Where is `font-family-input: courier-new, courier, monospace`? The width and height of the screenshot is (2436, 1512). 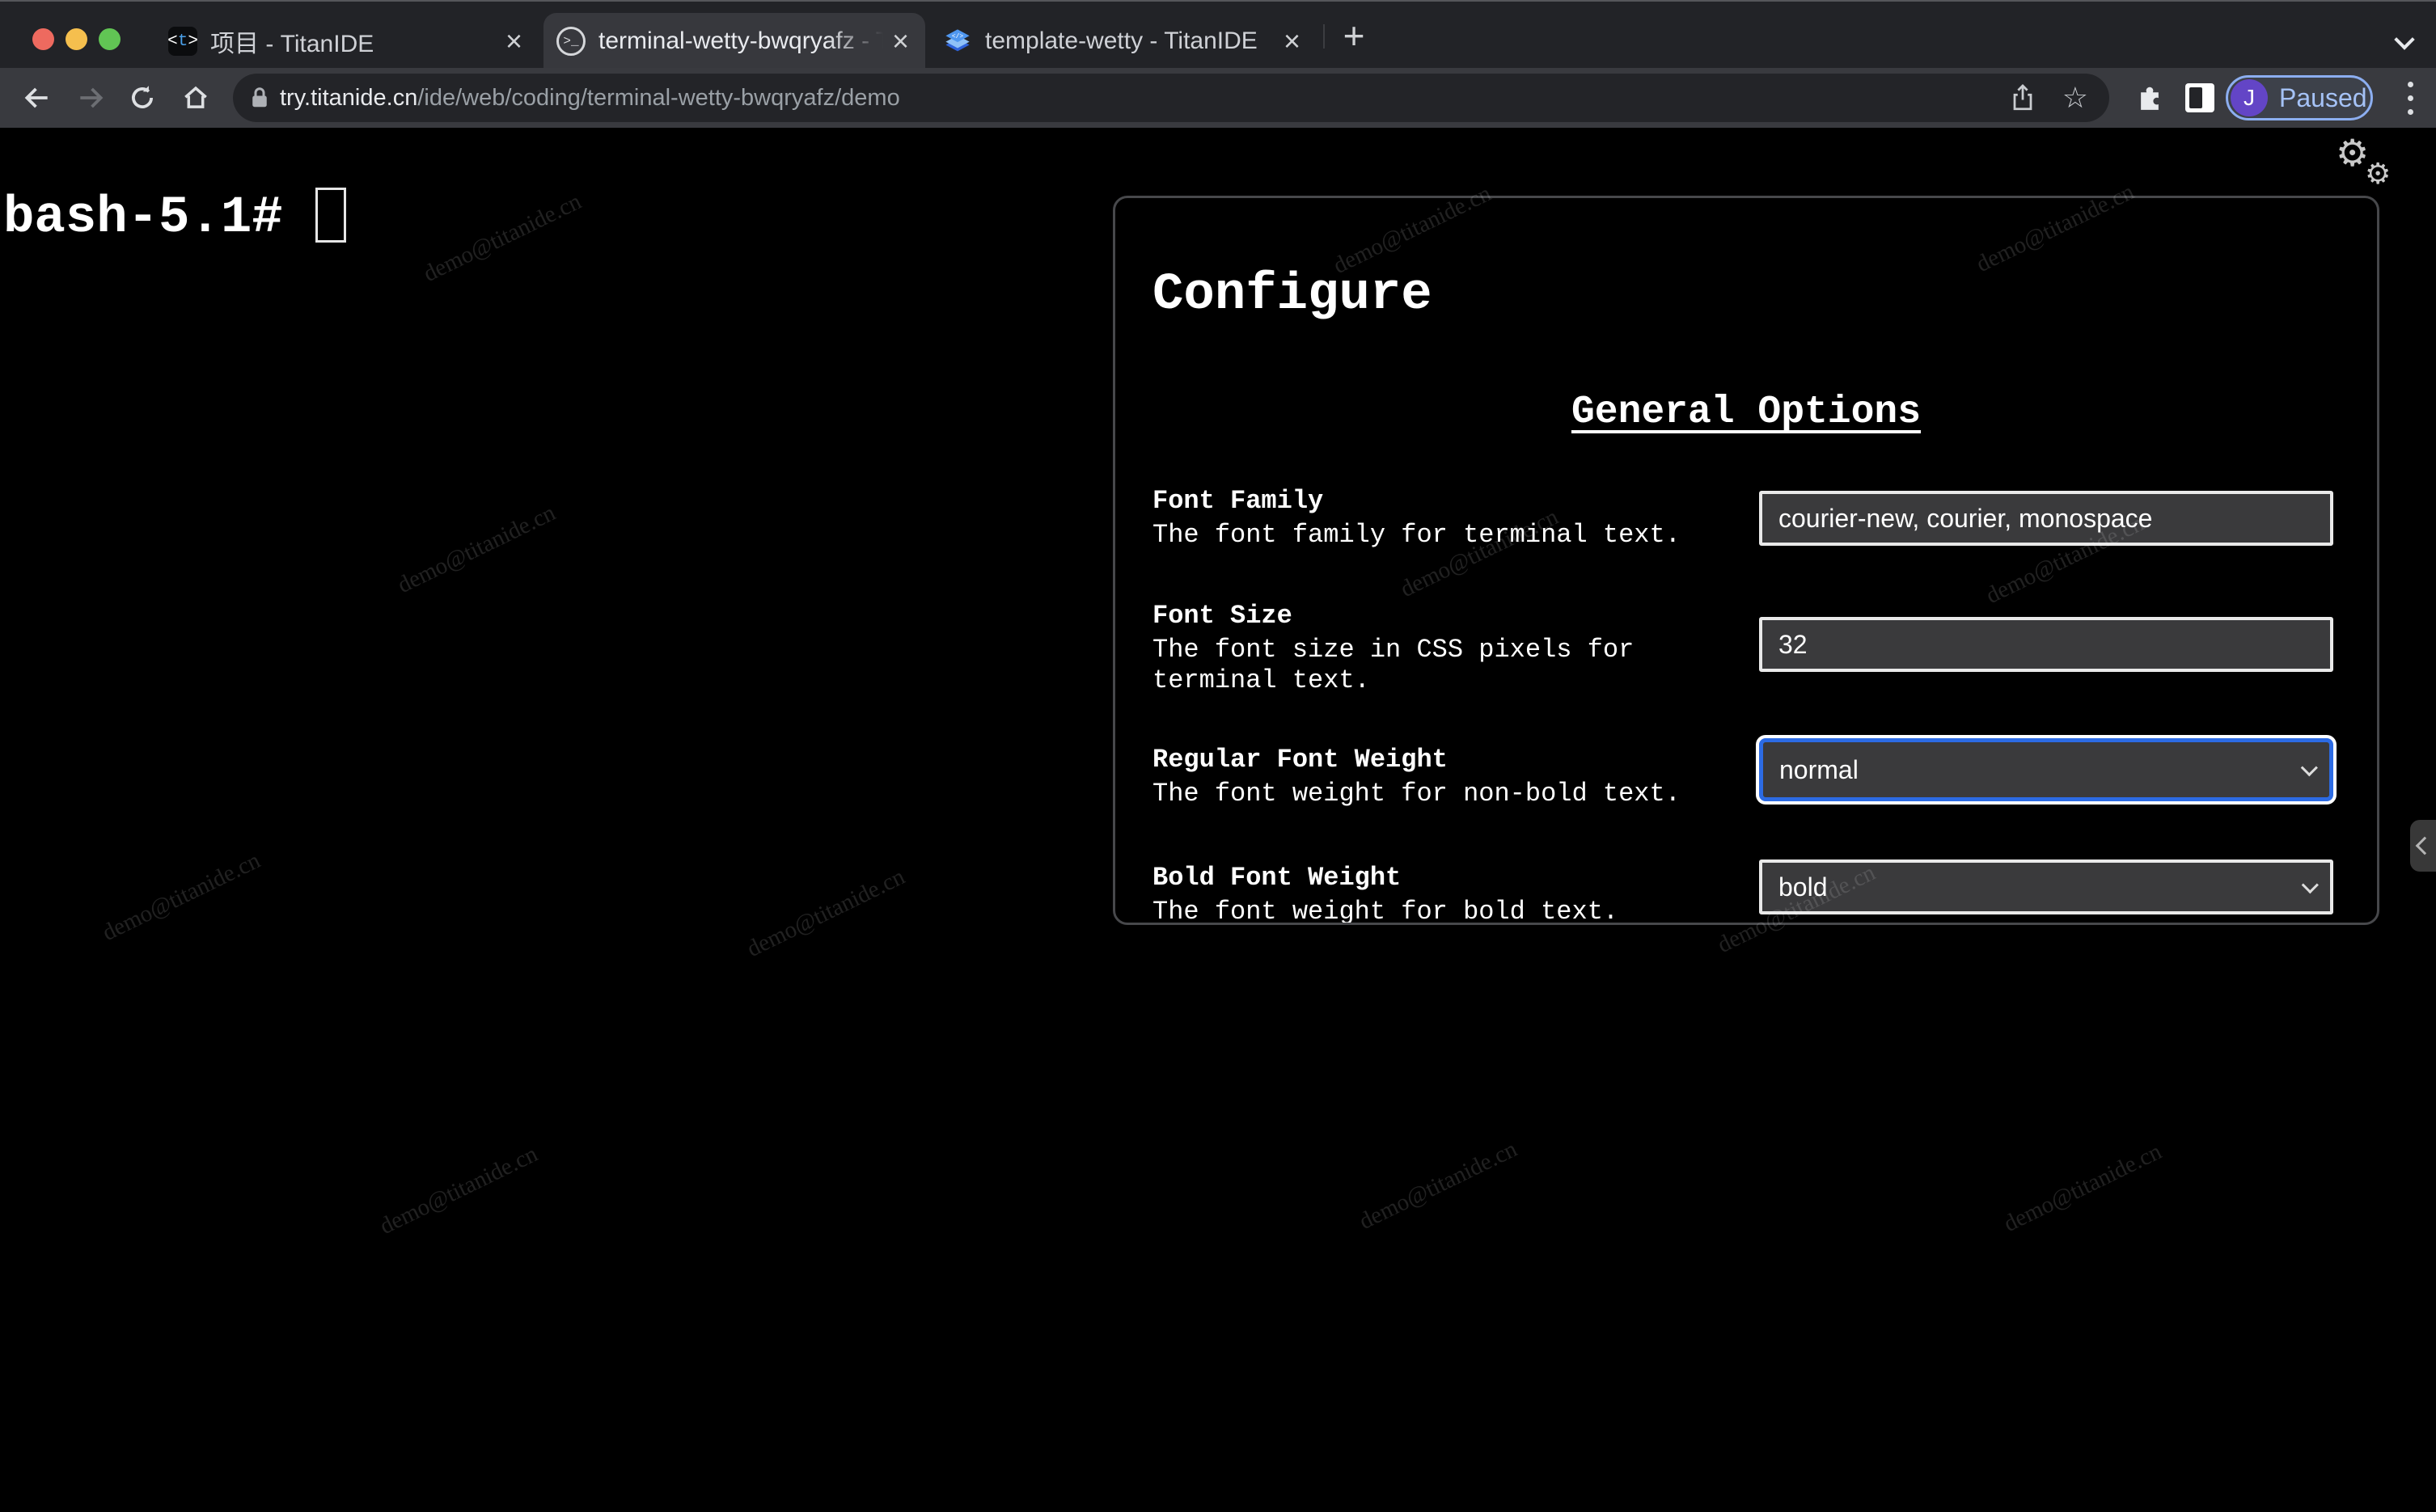 font-family-input: courier-new, courier, monospace is located at coordinates (2046, 518).